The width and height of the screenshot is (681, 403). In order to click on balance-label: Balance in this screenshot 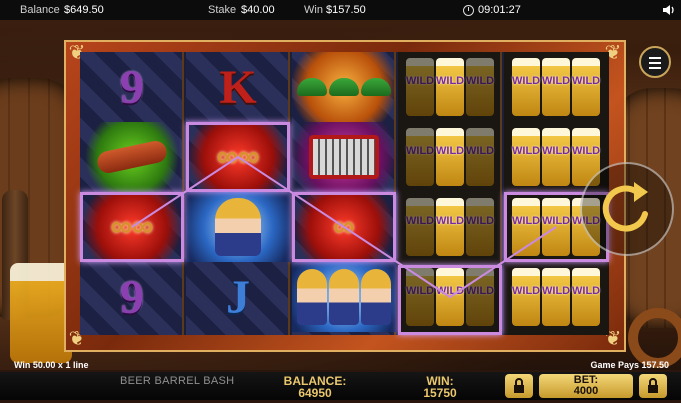, I will do `click(40, 10)`.